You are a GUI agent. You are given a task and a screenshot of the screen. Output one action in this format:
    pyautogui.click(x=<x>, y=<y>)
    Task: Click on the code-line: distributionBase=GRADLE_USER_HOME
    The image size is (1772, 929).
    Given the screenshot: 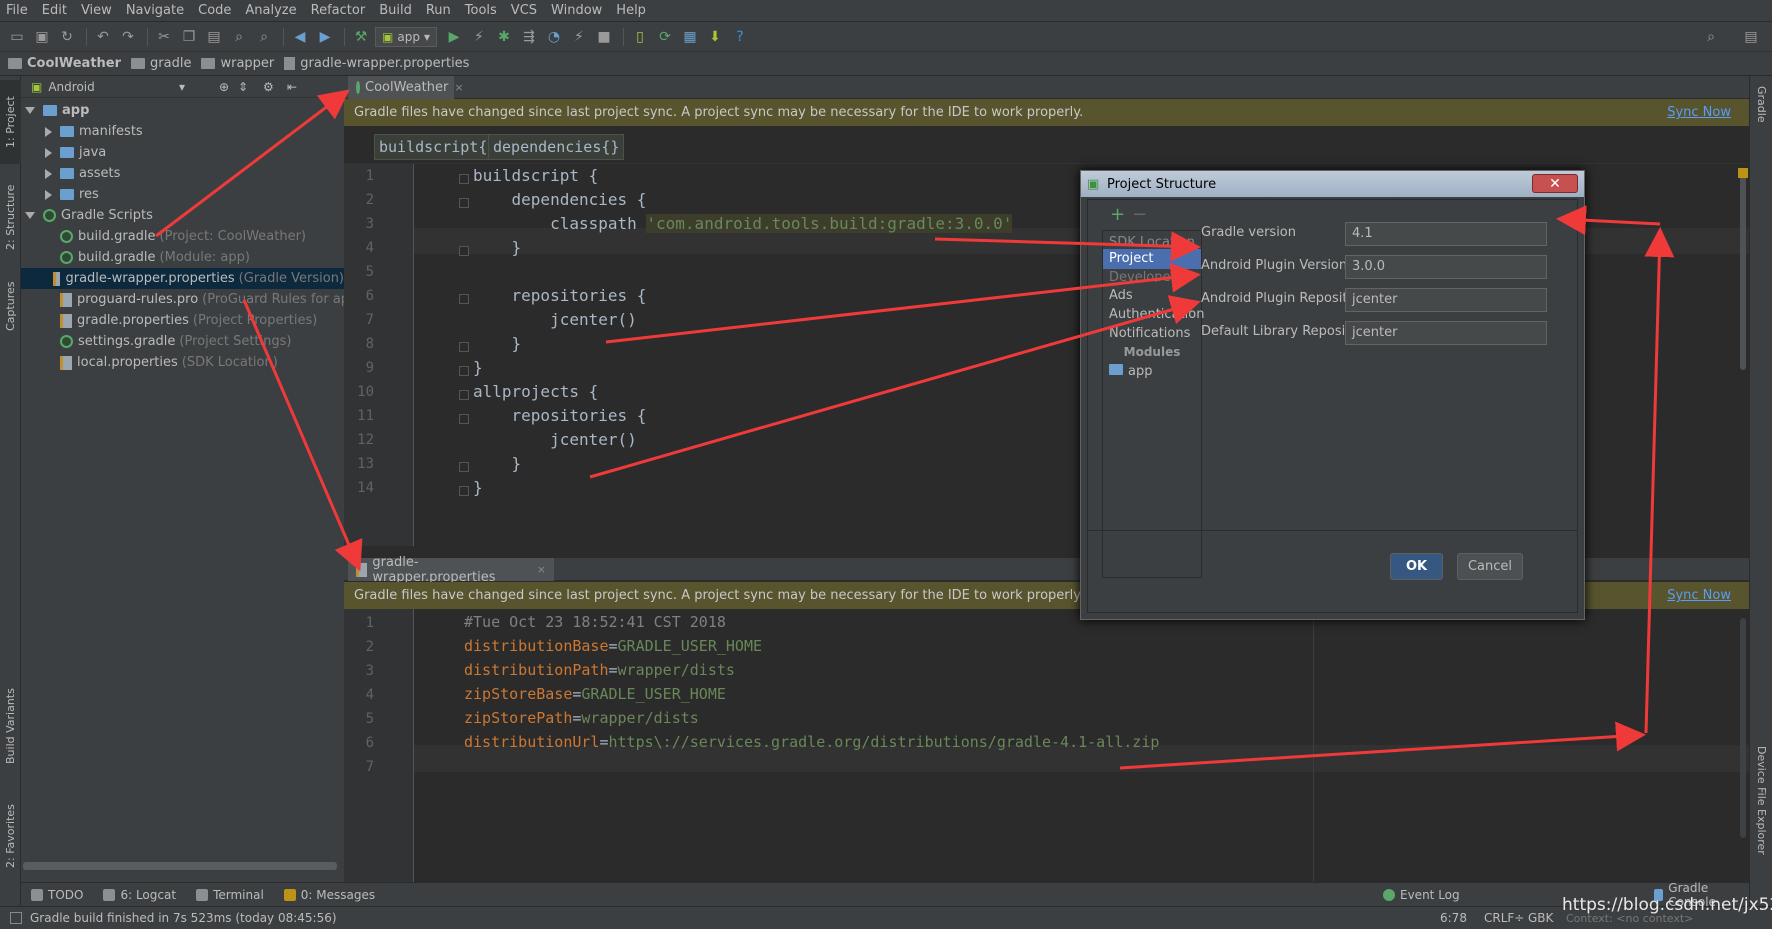 What is the action you would take?
    pyautogui.click(x=613, y=646)
    